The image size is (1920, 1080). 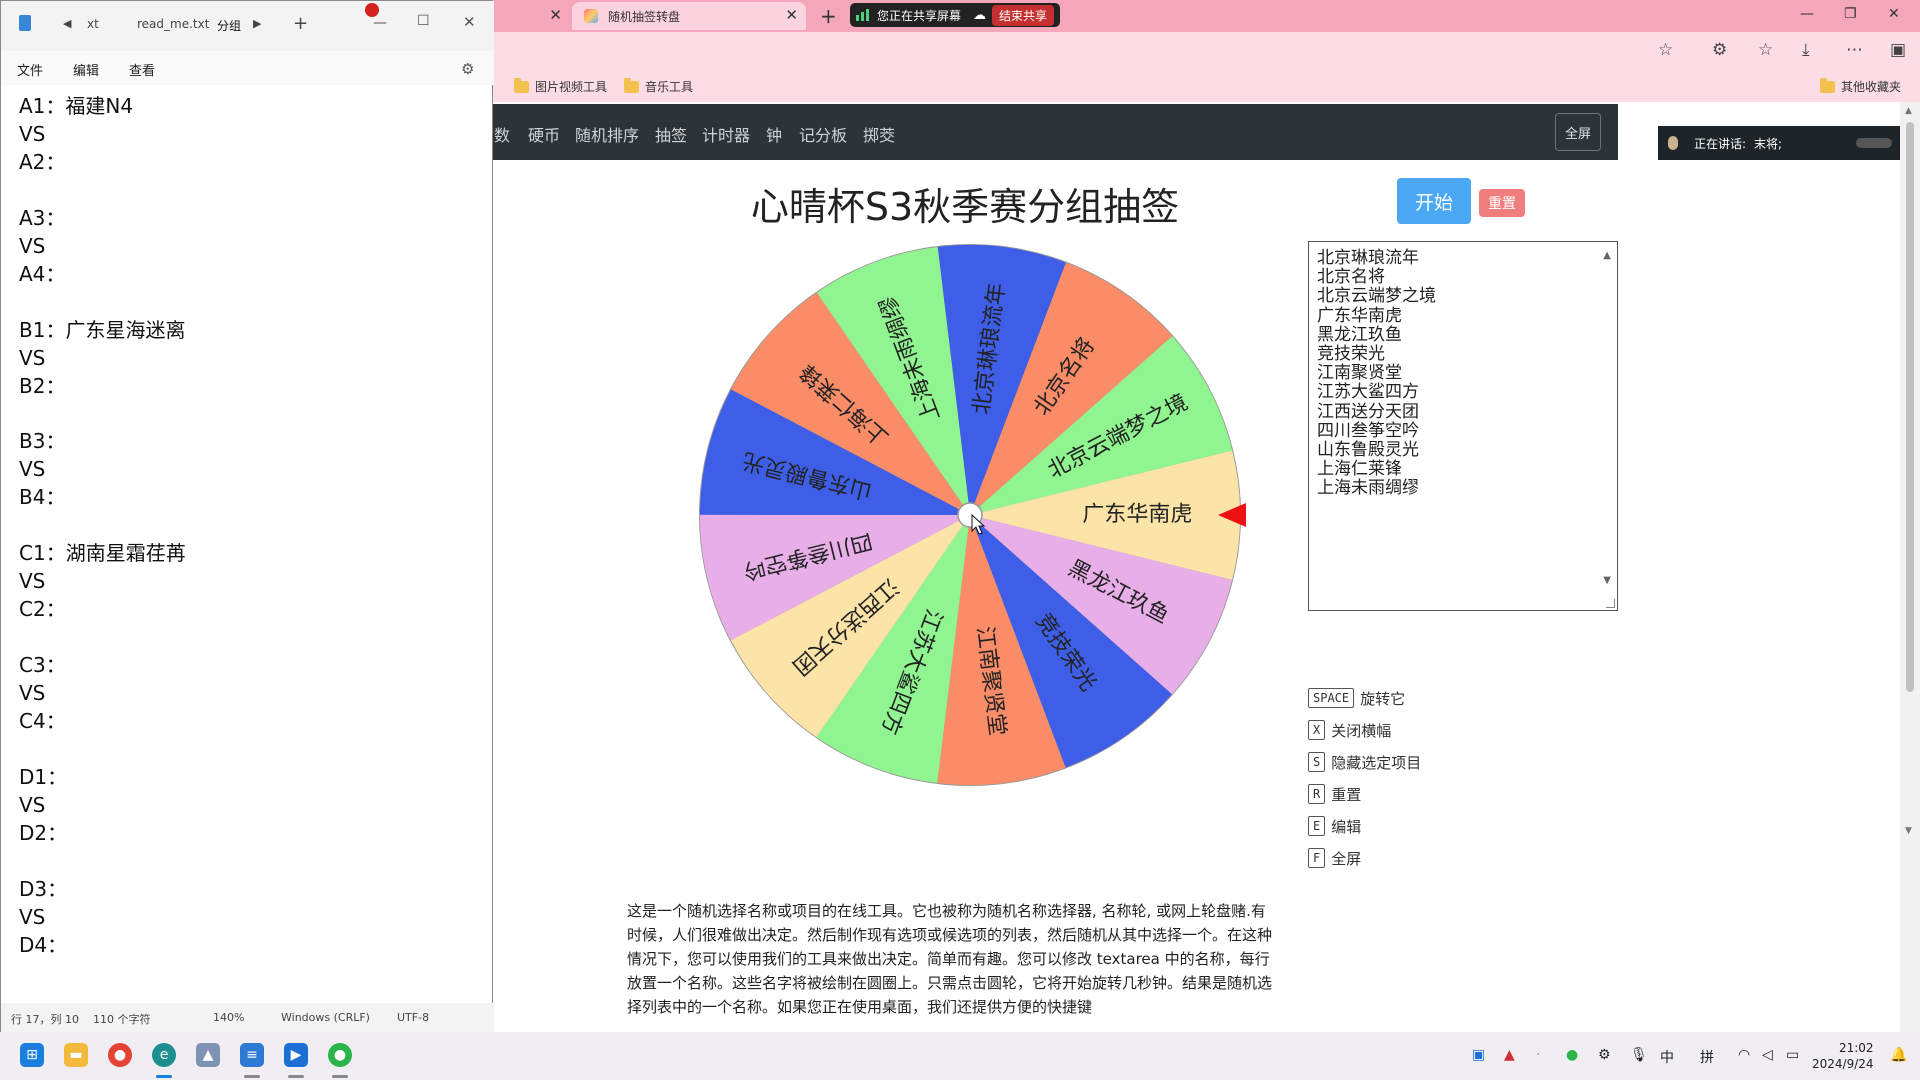 I want to click on shortcut-key: E, so click(x=1317, y=826).